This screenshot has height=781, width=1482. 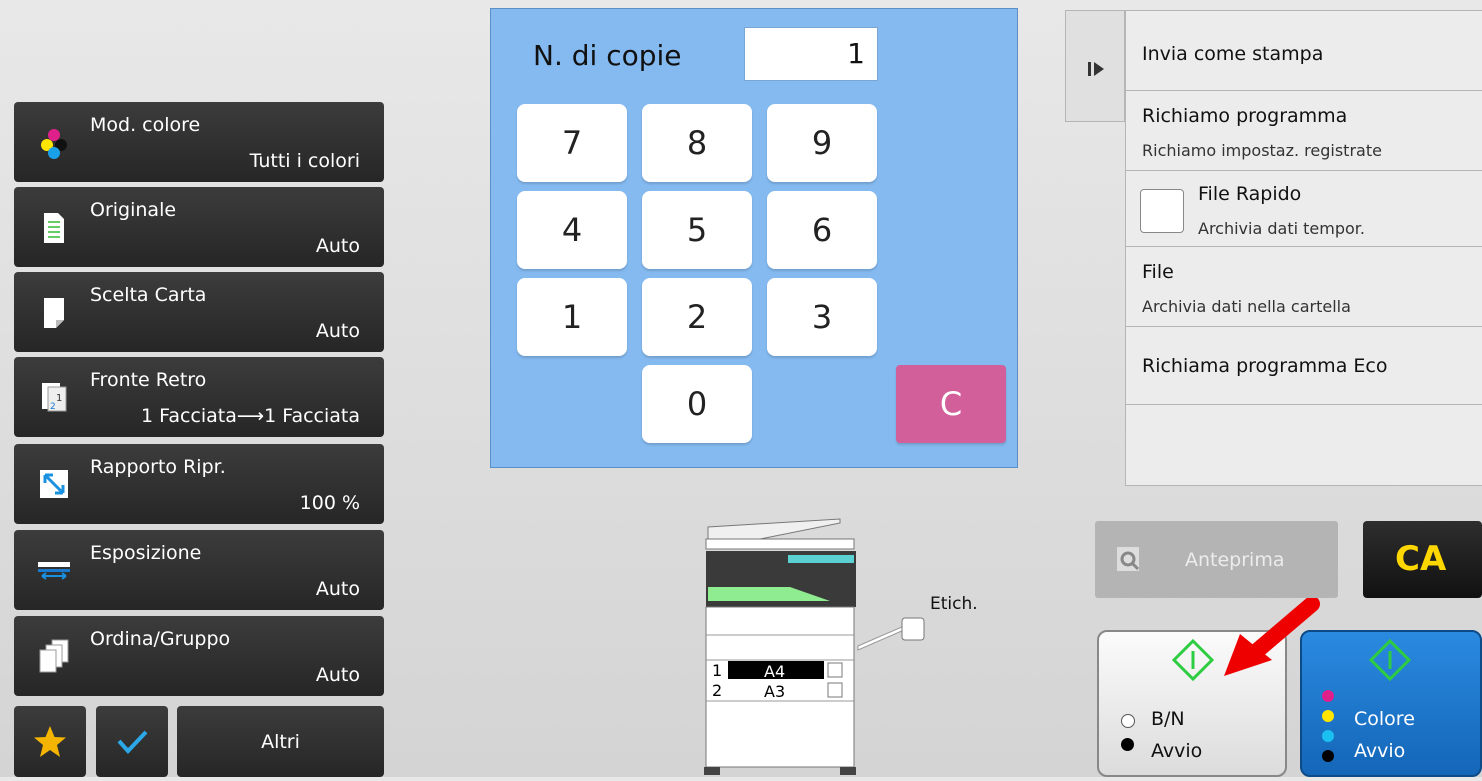 I want to click on function-label: Esposizione, so click(x=146, y=553).